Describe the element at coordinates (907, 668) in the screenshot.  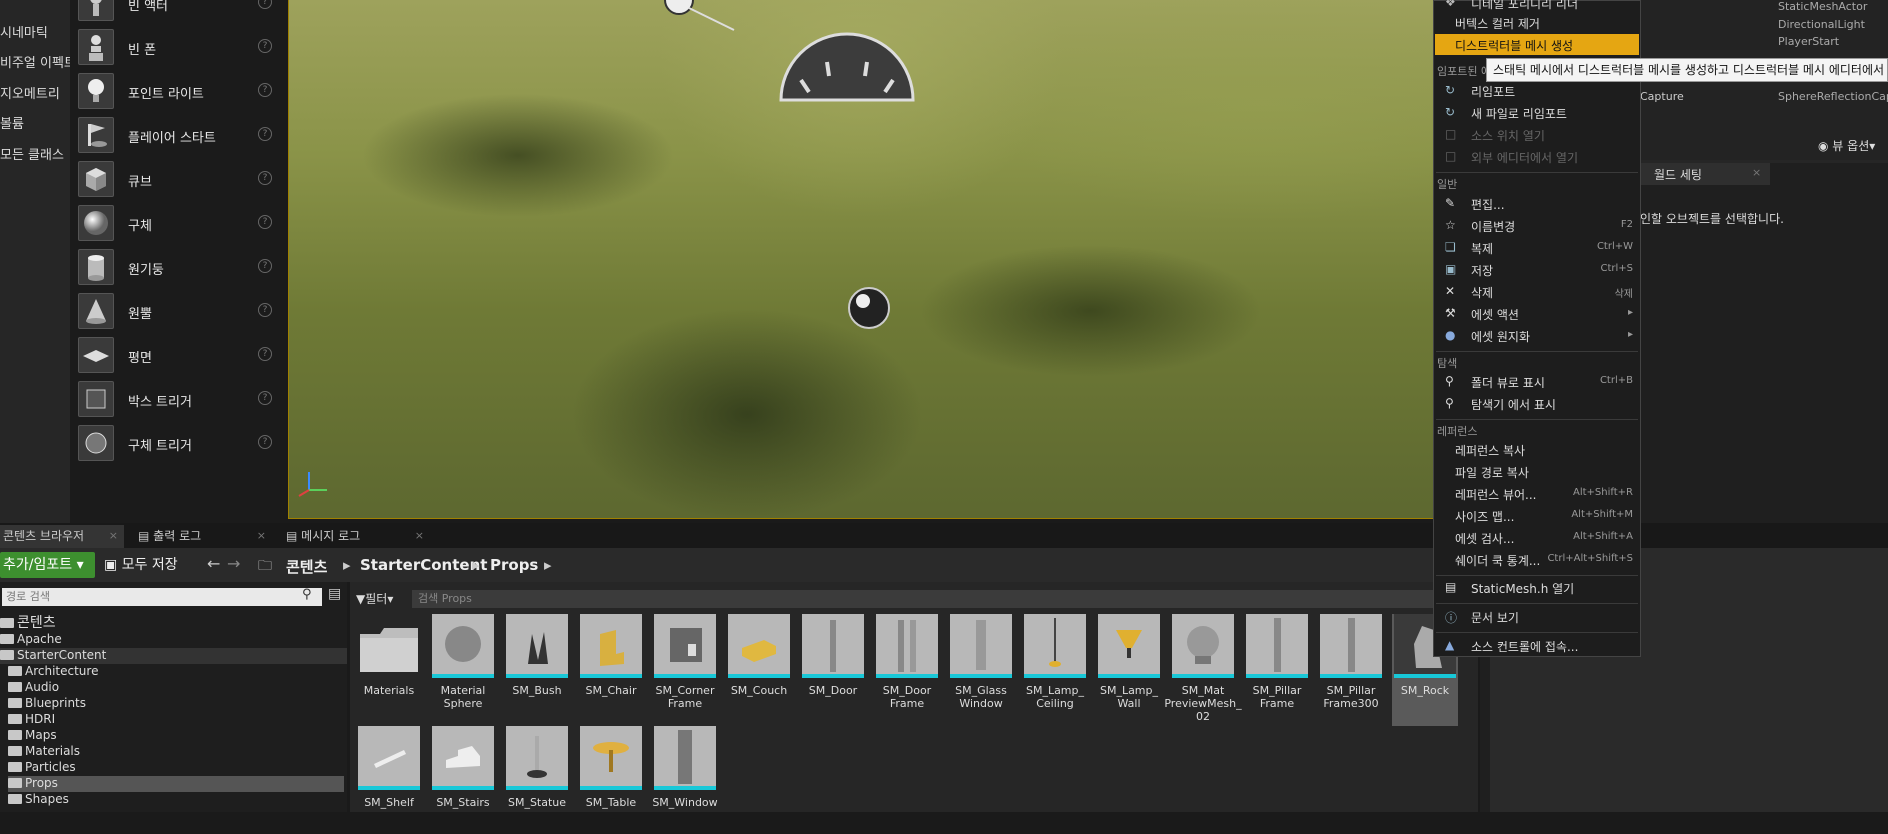
I see `asset-tile-sm-door-frame: SM_Door Frame` at that location.